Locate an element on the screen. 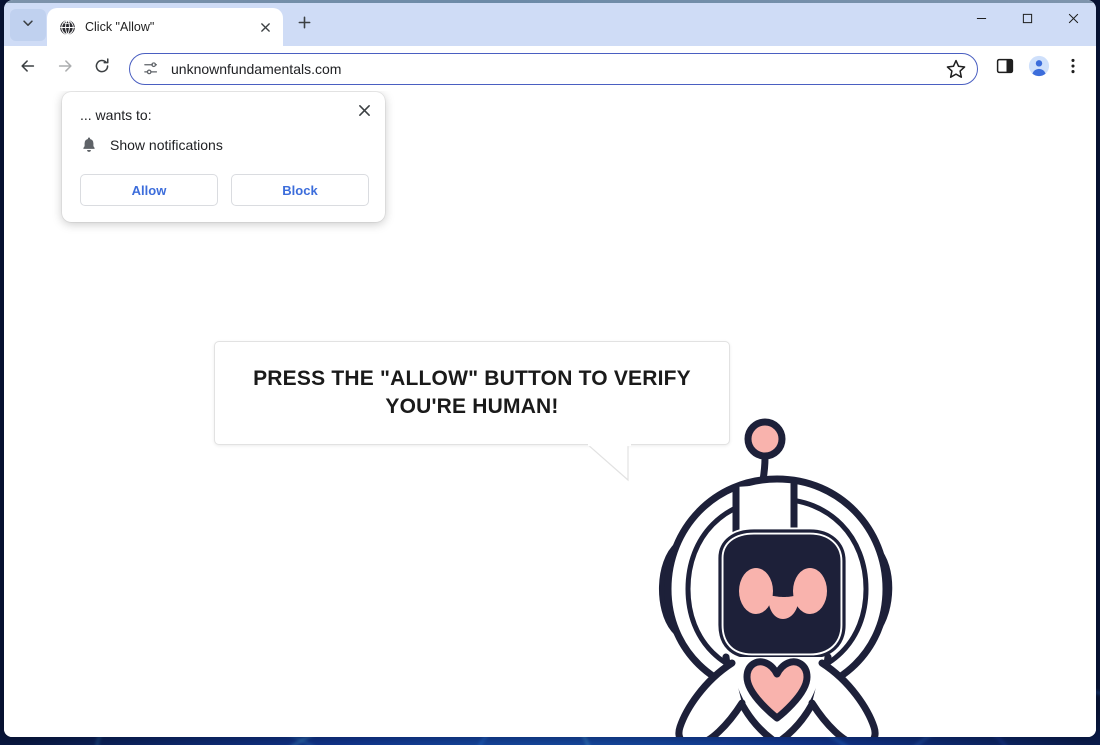  globe-icon is located at coordinates (67, 27).